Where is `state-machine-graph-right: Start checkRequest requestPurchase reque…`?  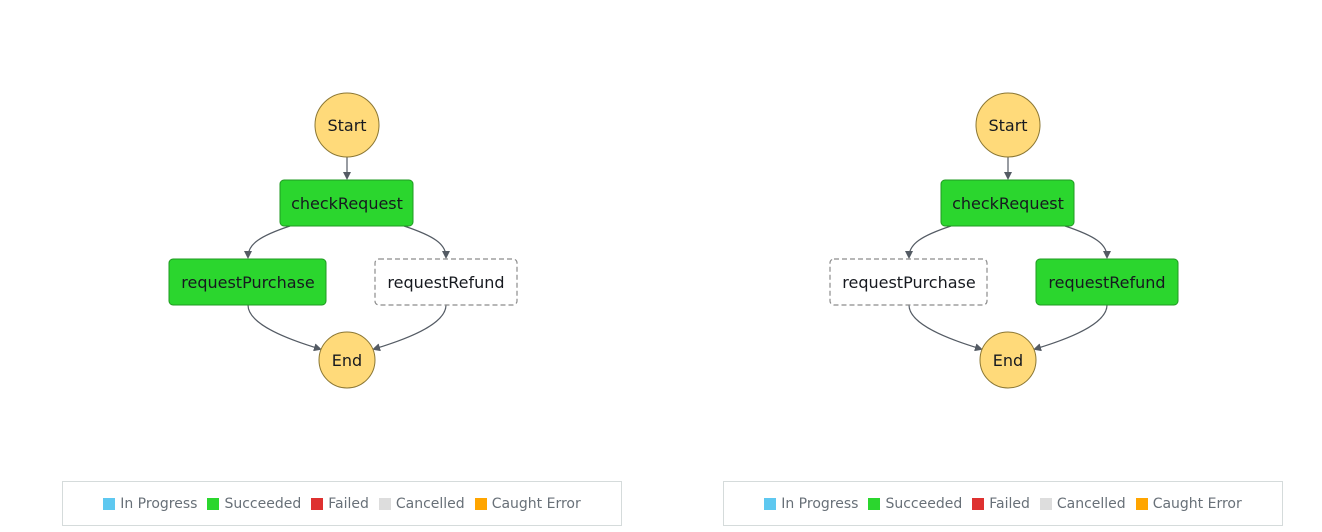
state-machine-graph-right: Start checkRequest requestPurchase reque… is located at coordinates (1004, 240).